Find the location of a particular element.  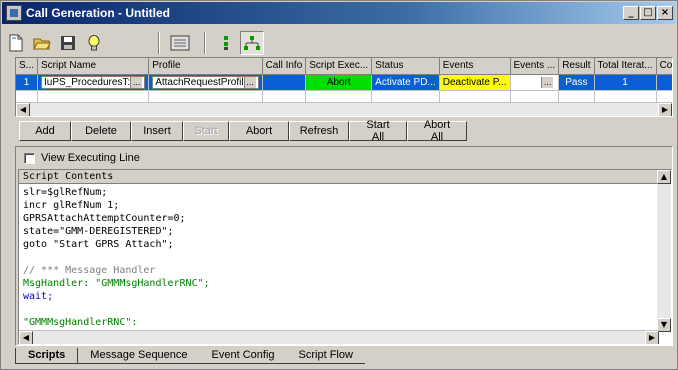

code-line: MsgHandler: "GMMMsgHandlerRNC"; is located at coordinates (116, 283).